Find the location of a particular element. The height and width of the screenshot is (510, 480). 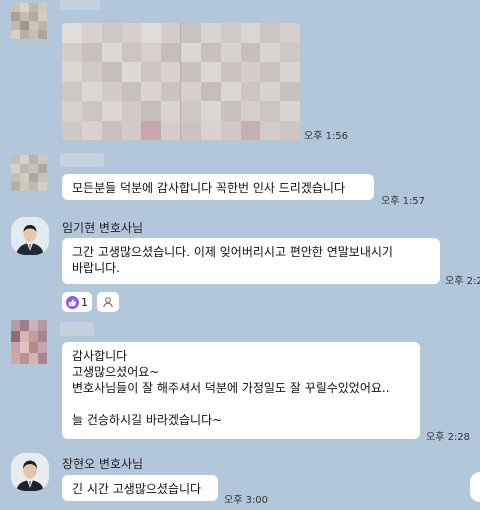

sender-name: 장현오 변호사님 is located at coordinates (103, 464).